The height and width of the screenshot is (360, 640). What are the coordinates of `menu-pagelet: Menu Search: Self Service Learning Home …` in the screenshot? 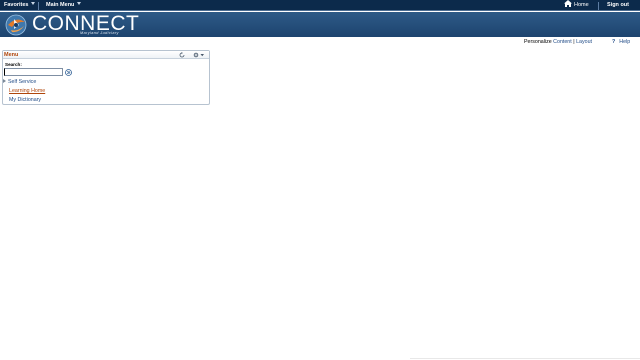 It's located at (106, 77).